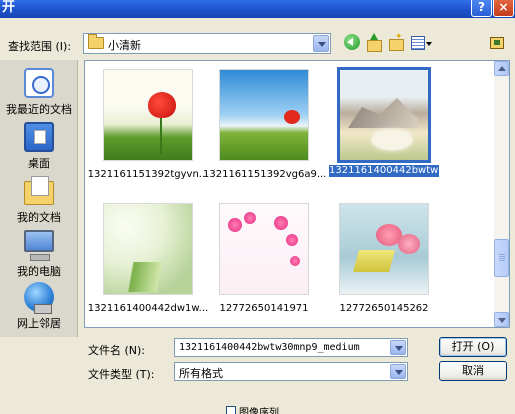  I want to click on place-label: 我的文档, so click(39, 217).